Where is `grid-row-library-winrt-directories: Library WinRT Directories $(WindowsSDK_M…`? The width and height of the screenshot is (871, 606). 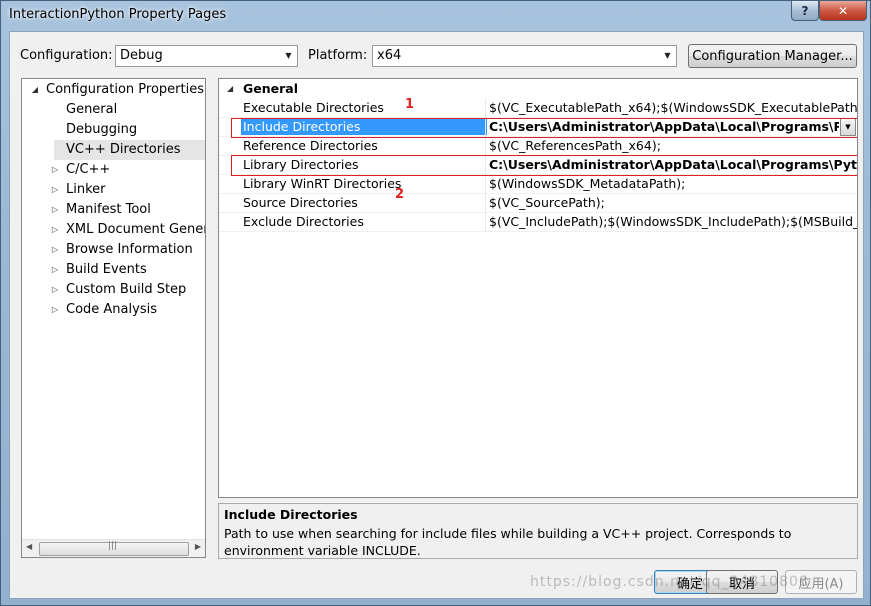
grid-row-library-winrt-directories: Library WinRT Directories $(WindowsSDK_M… is located at coordinates (538, 184).